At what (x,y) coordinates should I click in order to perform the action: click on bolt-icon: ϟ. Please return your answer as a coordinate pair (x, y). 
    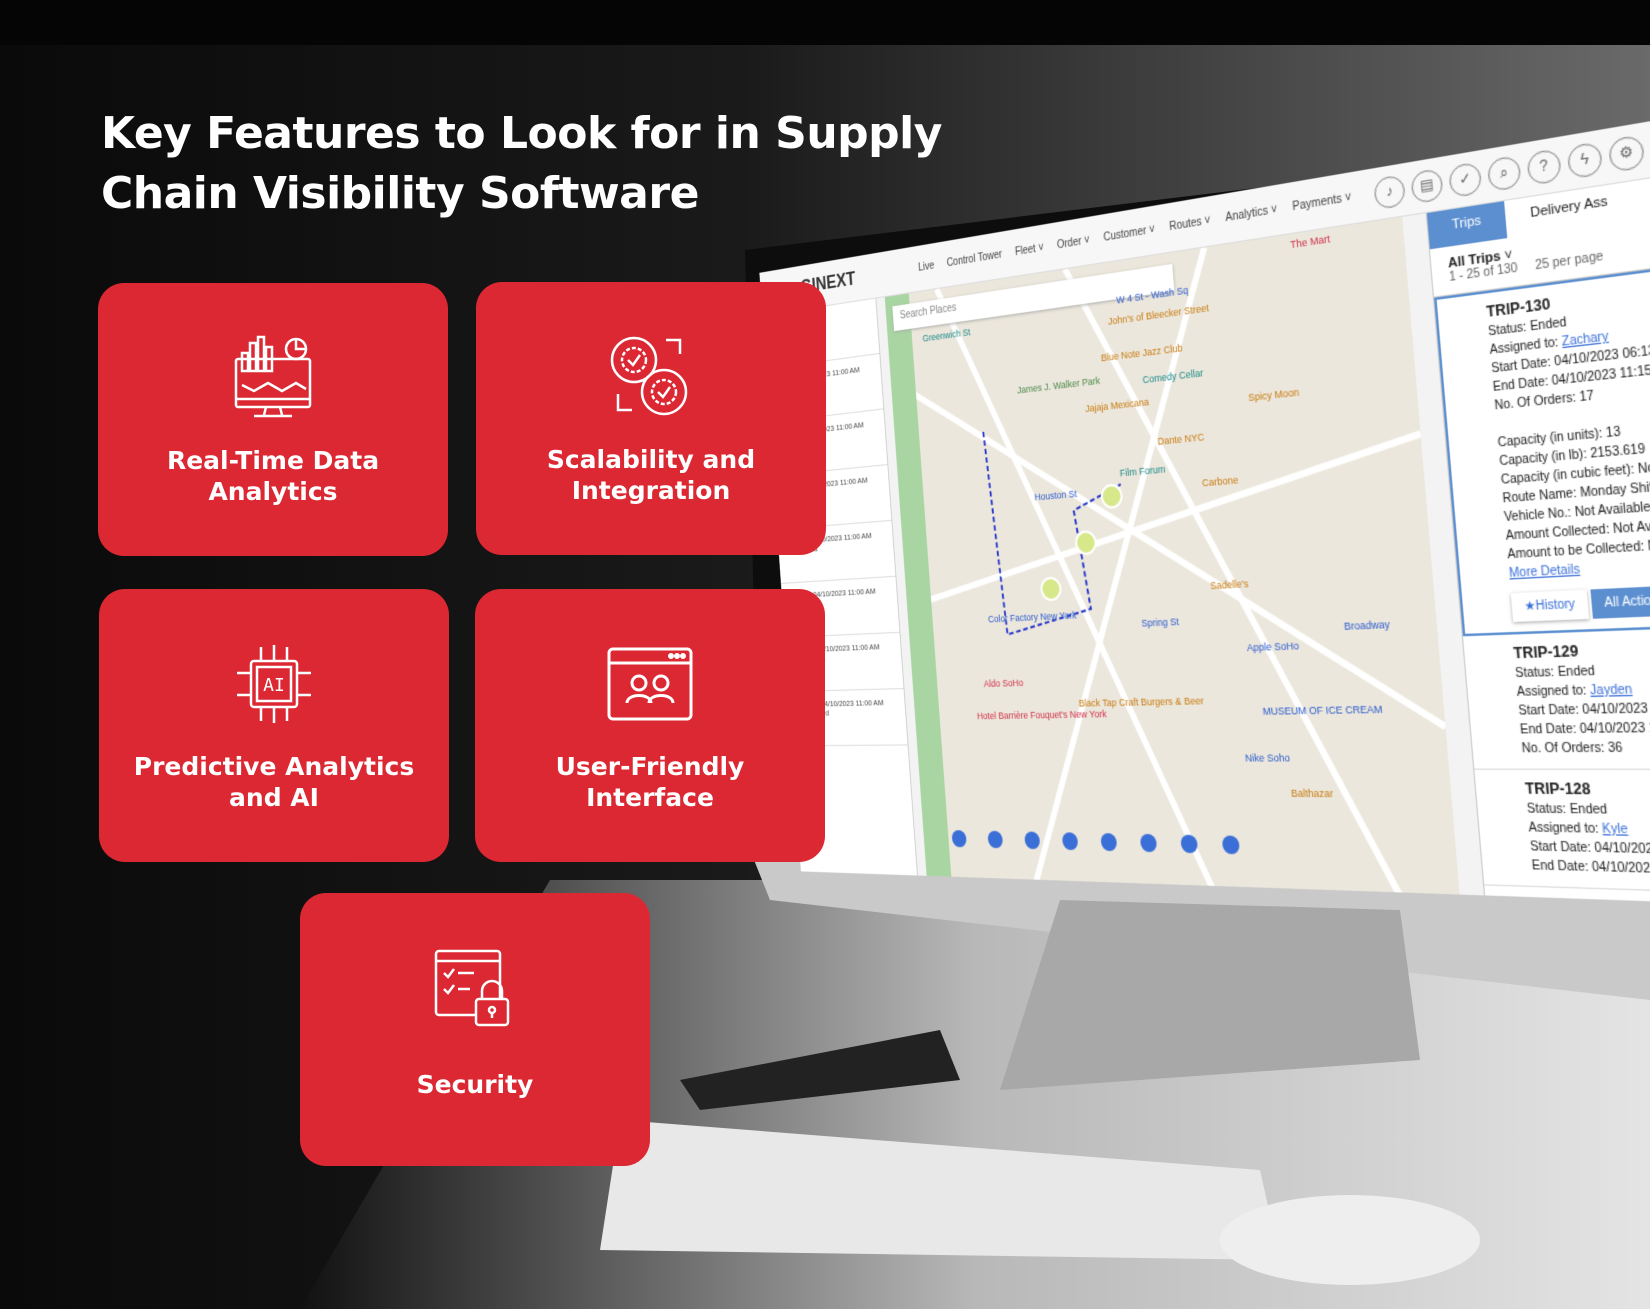
    Looking at the image, I should click on (1584, 159).